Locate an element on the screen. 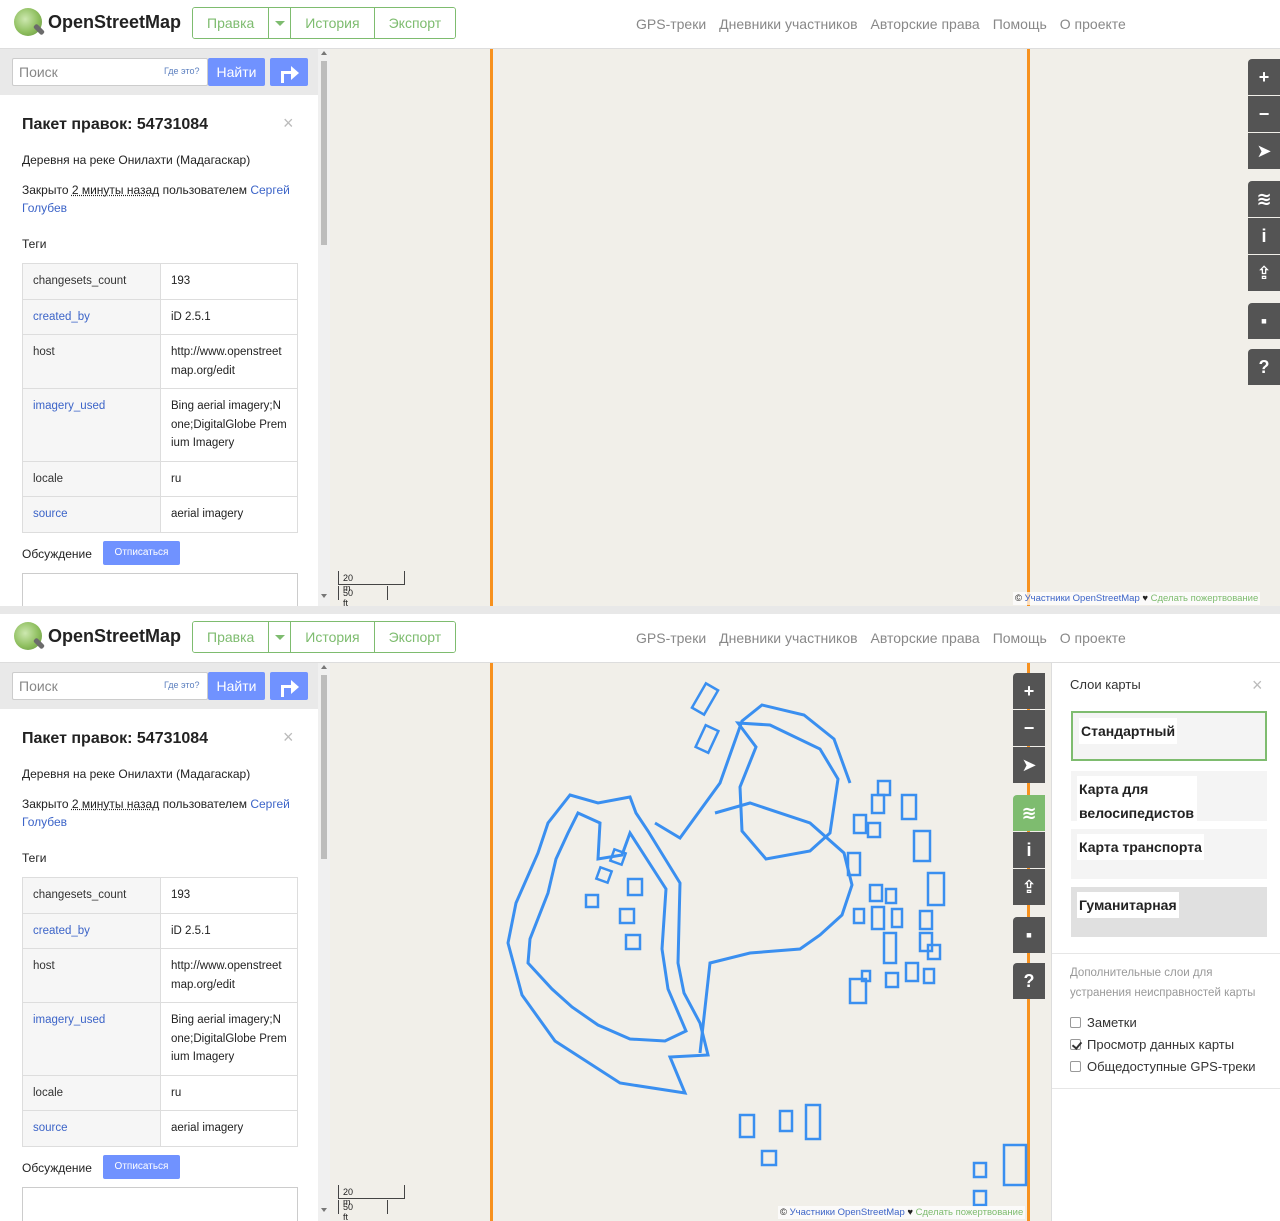 The height and width of the screenshot is (1221, 1280). tag-row: created_by iD 2.5.1 is located at coordinates (160, 316).